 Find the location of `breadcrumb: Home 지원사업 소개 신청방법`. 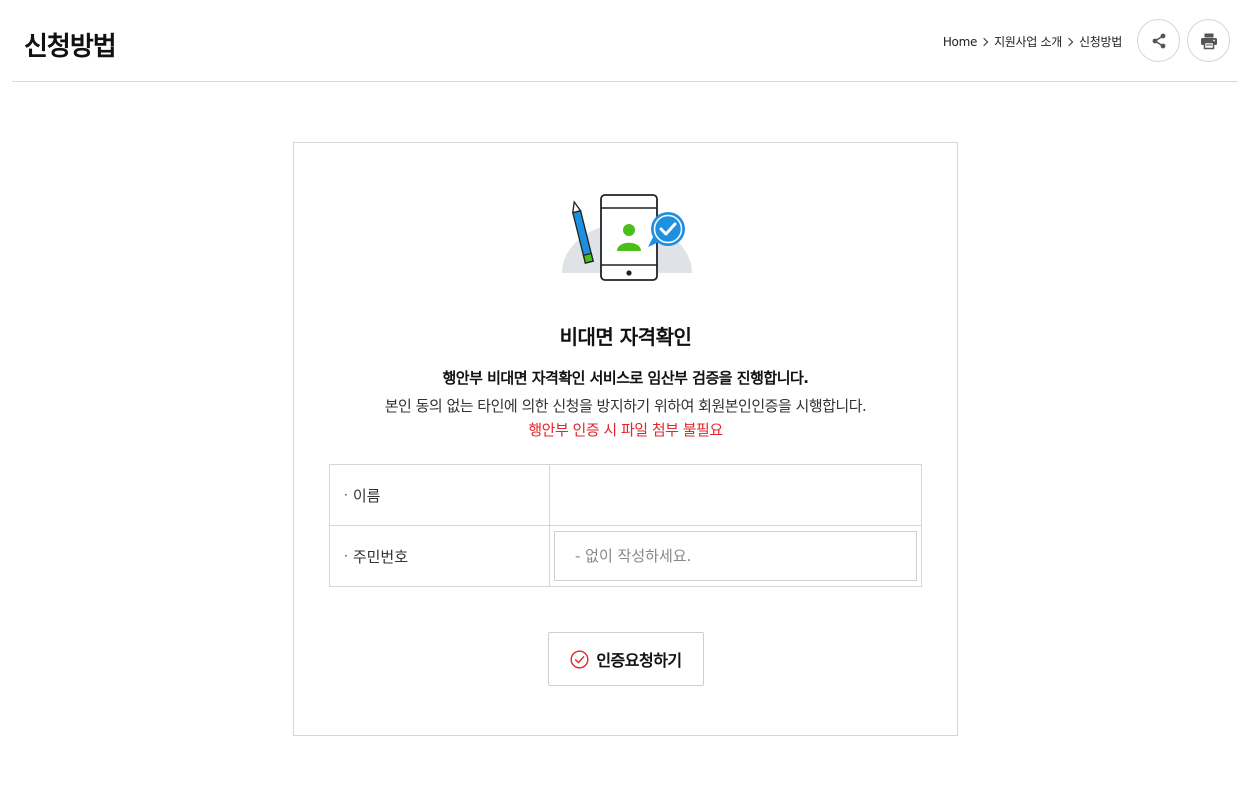

breadcrumb: Home 지원사업 소개 신청방법 is located at coordinates (1032, 41).